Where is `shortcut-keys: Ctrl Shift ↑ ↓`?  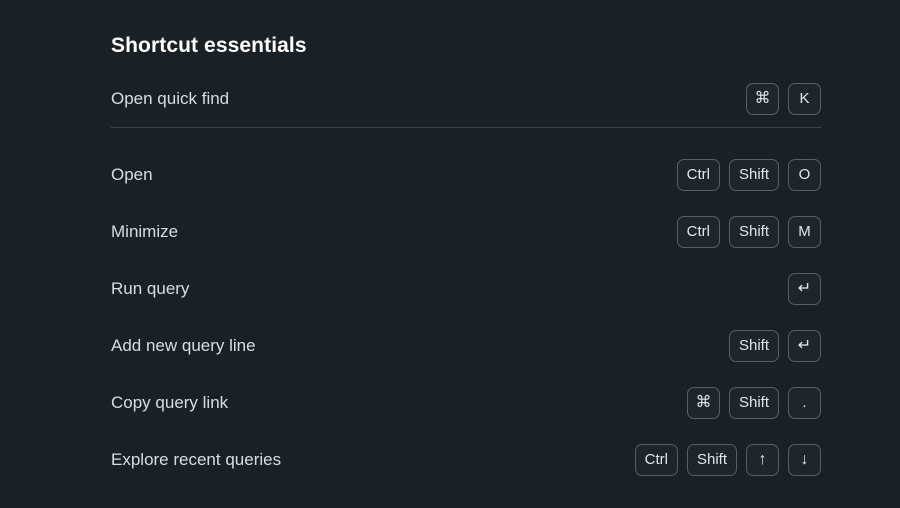
shortcut-keys: Ctrl Shift ↑ ↓ is located at coordinates (727, 459).